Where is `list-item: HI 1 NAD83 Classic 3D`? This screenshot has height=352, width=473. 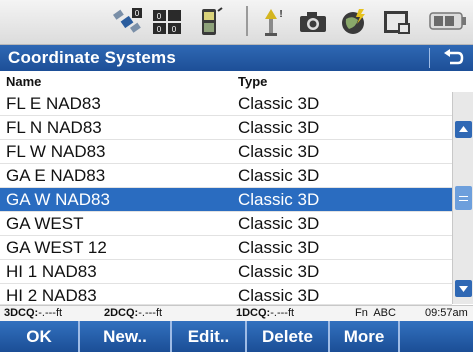
list-item: HI 1 NAD83 Classic 3D is located at coordinates (226, 272).